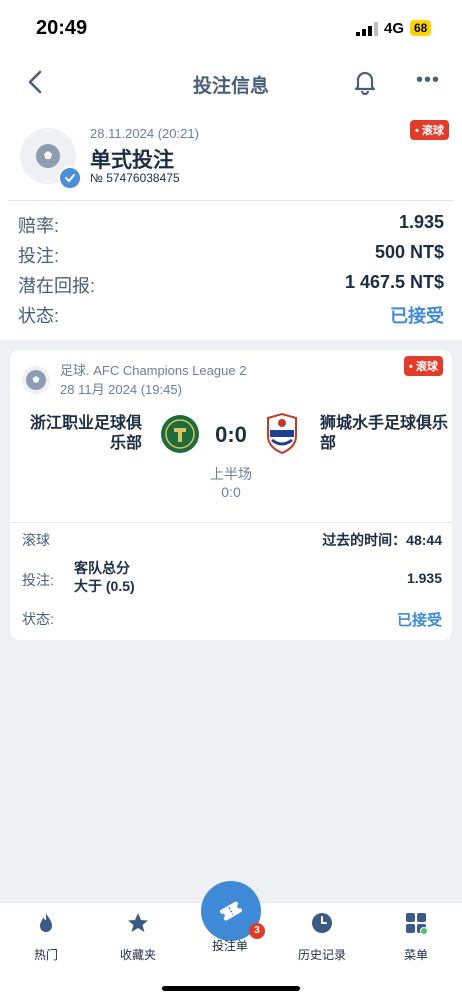  What do you see at coordinates (421, 222) in the screenshot?
I see `odds-value: 1.935` at bounding box center [421, 222].